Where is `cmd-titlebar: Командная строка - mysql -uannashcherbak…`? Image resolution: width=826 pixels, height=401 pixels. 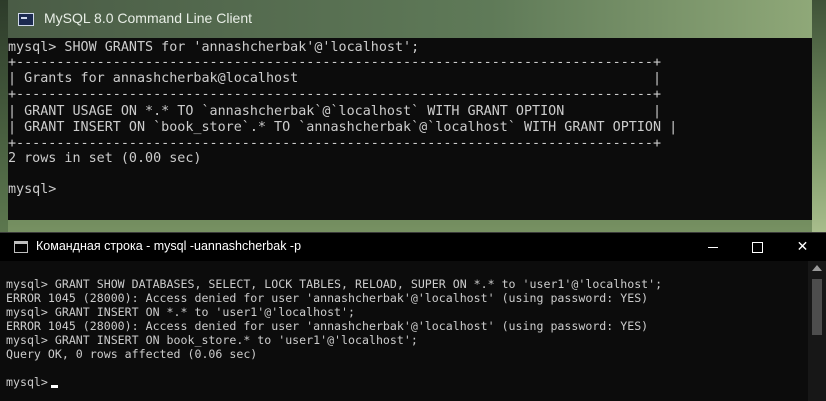
cmd-titlebar: Командная строка - mysql -uannashcherbak… is located at coordinates (413, 247).